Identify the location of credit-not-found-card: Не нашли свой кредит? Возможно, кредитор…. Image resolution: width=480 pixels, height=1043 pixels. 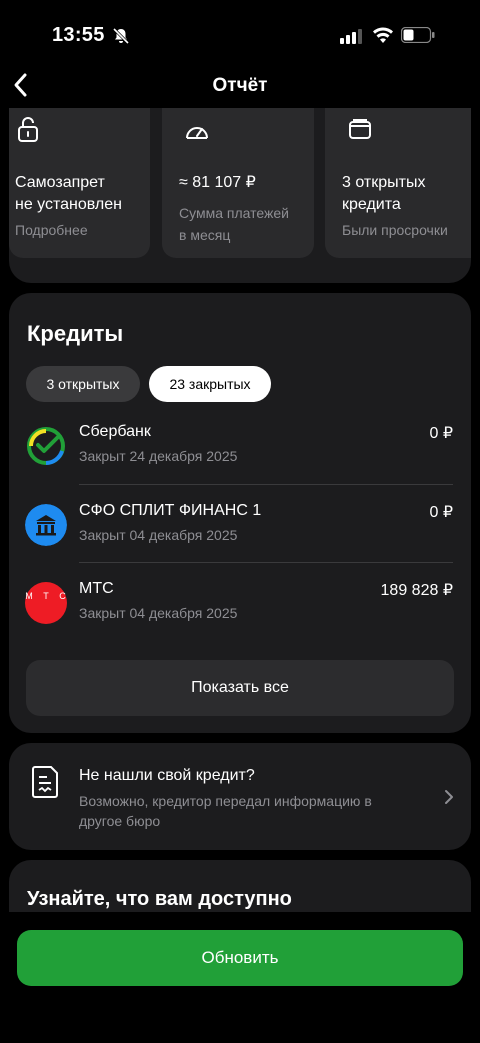
(240, 796).